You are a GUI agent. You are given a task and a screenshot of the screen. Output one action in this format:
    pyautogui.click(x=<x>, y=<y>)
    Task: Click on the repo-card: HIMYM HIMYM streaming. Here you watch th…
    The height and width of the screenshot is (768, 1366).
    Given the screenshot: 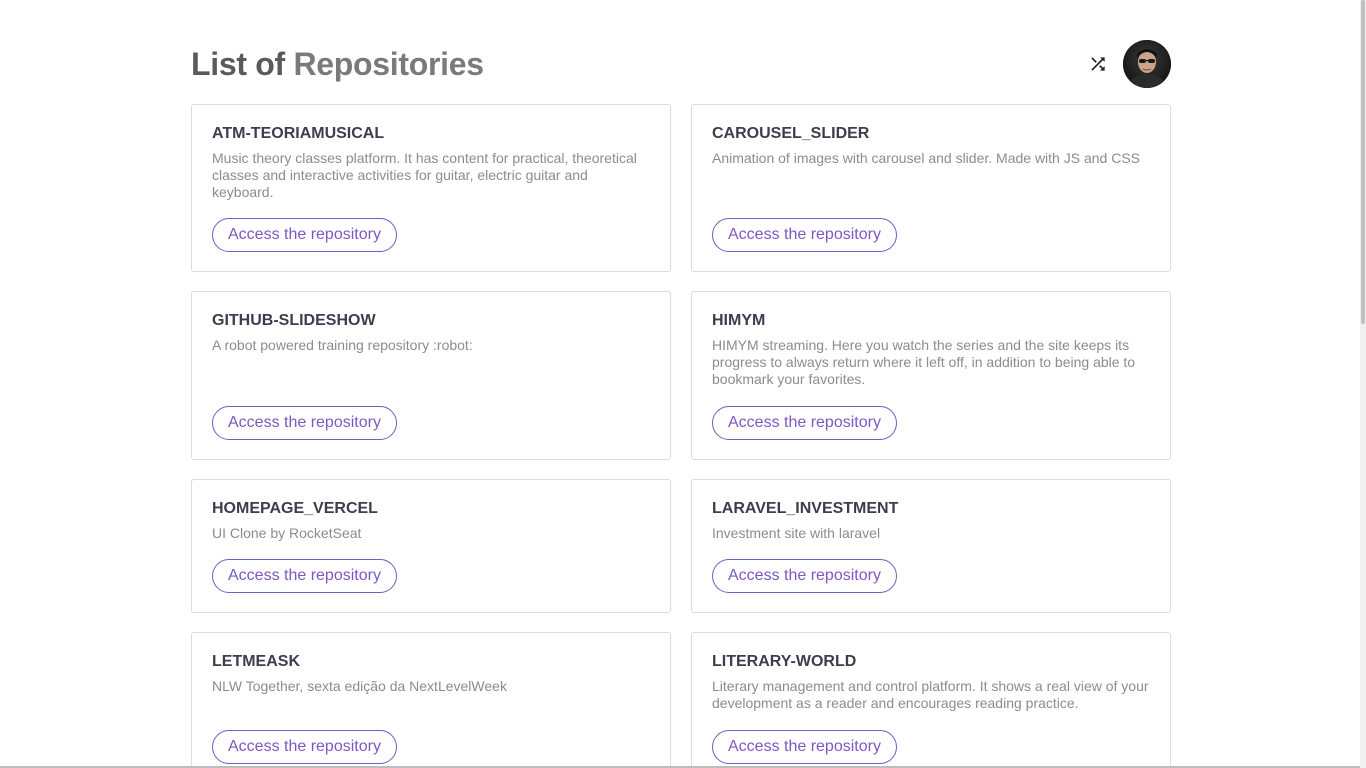 What is the action you would take?
    pyautogui.click(x=931, y=375)
    